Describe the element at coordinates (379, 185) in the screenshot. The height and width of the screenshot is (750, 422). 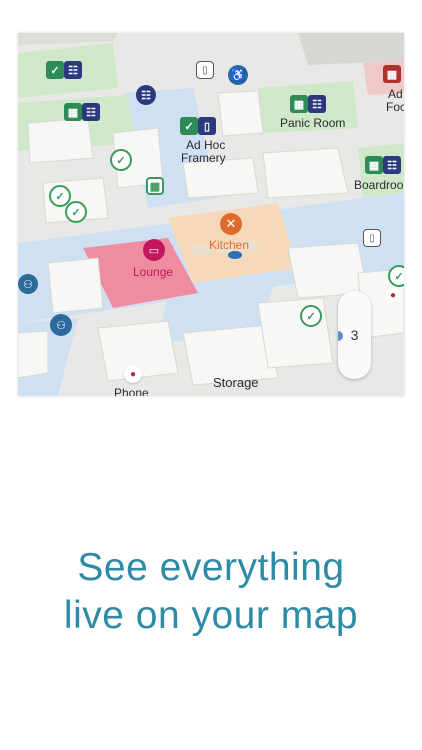
I see `room-label-boardroom: Boardroo` at that location.